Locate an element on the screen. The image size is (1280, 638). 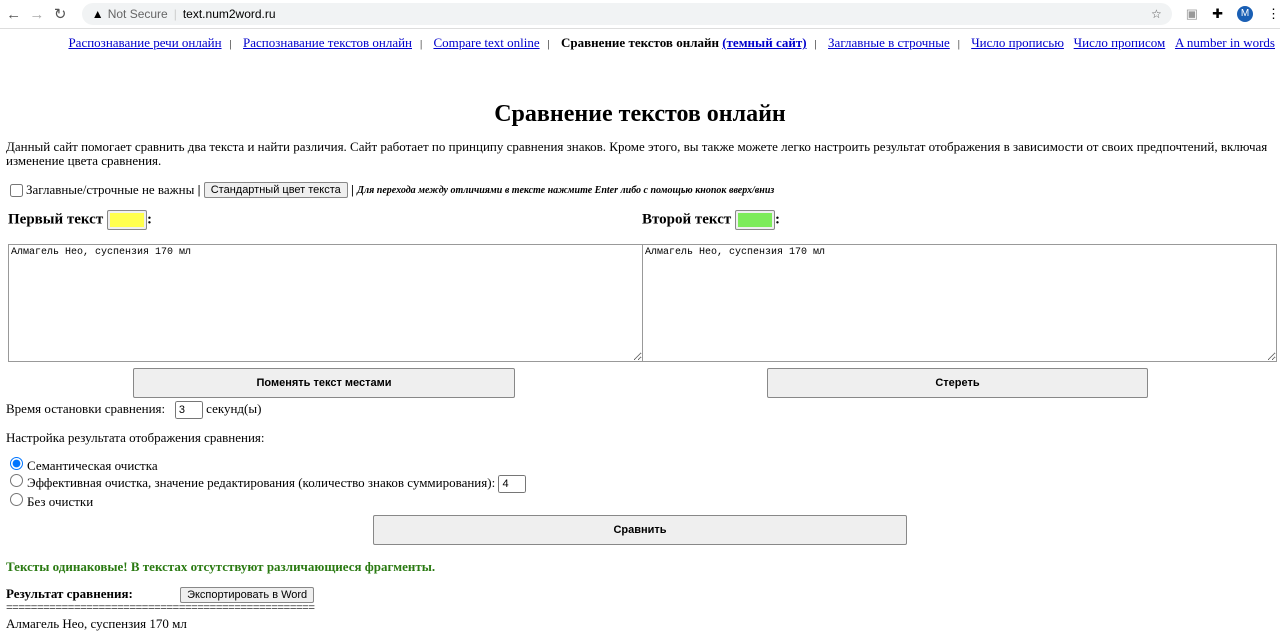
semantic-cleanup-radio is located at coordinates (16, 463).